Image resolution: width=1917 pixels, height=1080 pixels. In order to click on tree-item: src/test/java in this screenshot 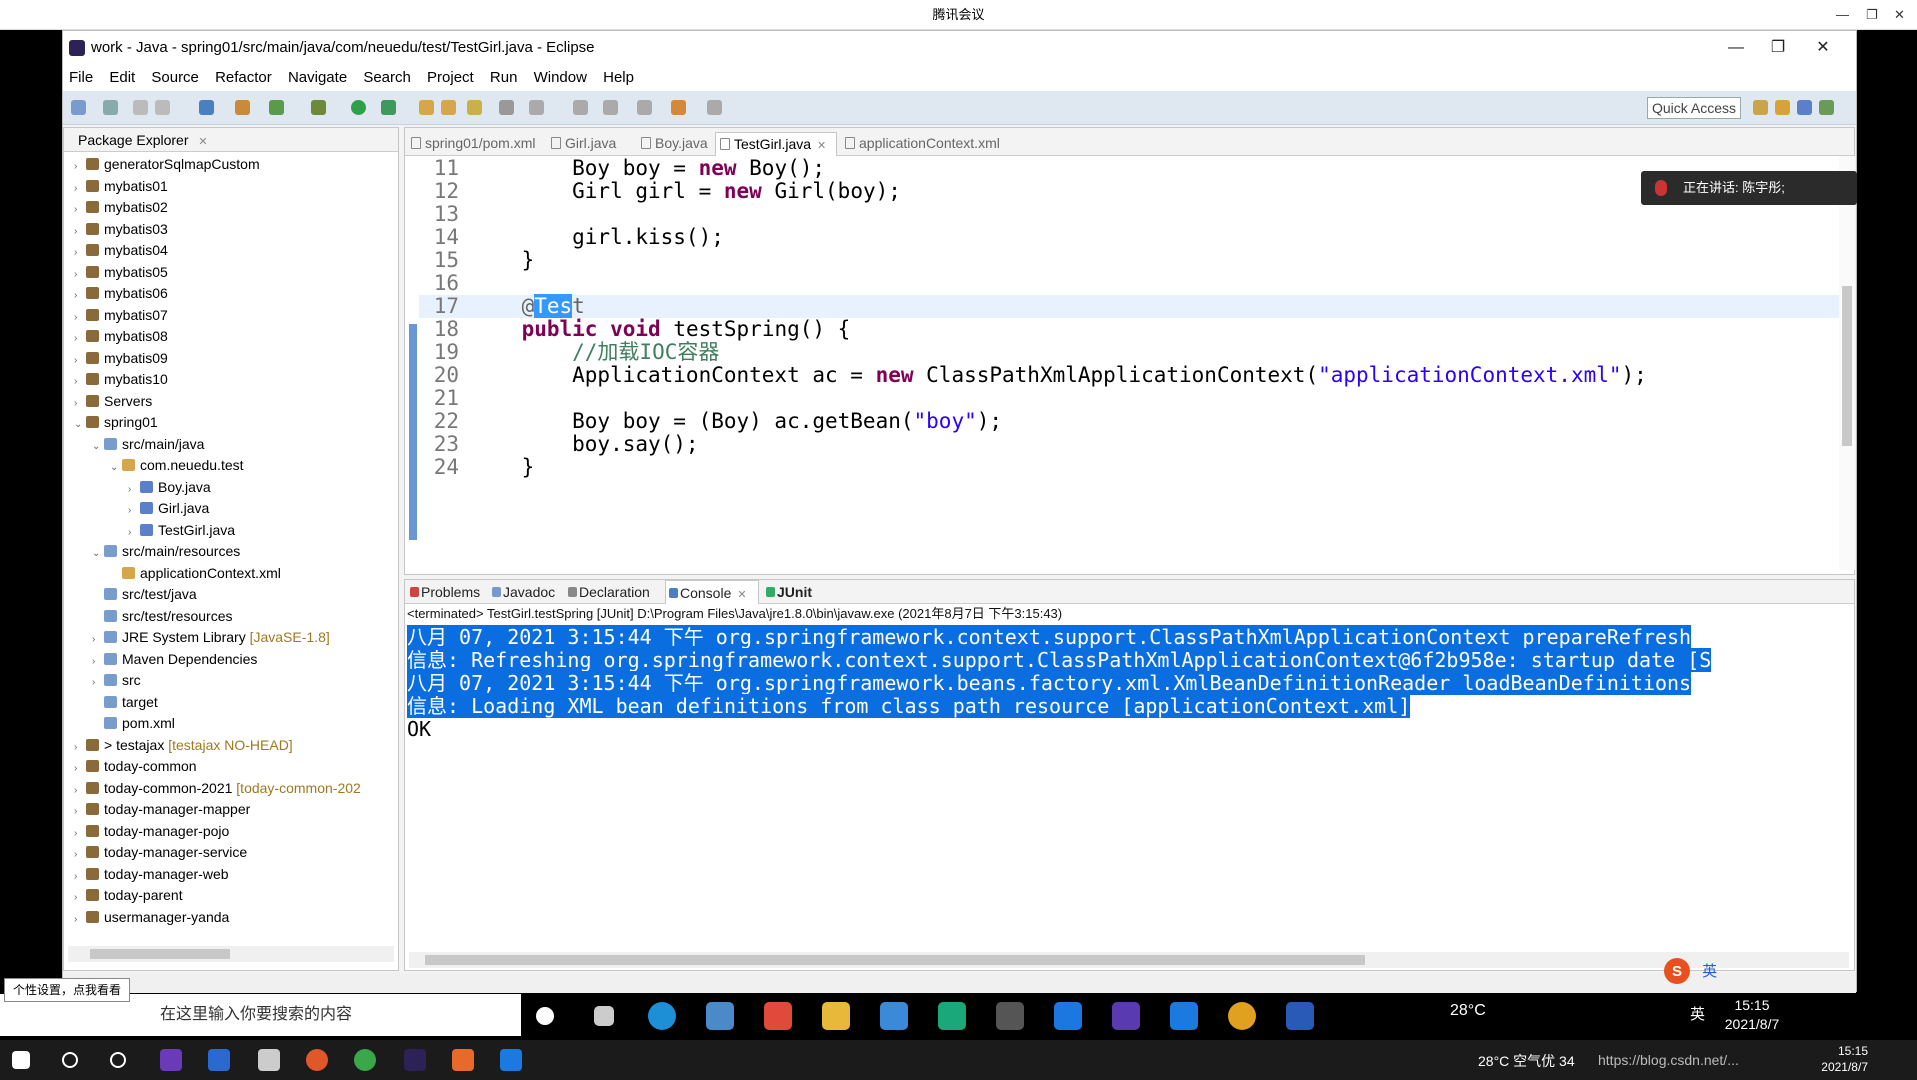, I will do `click(144, 595)`.